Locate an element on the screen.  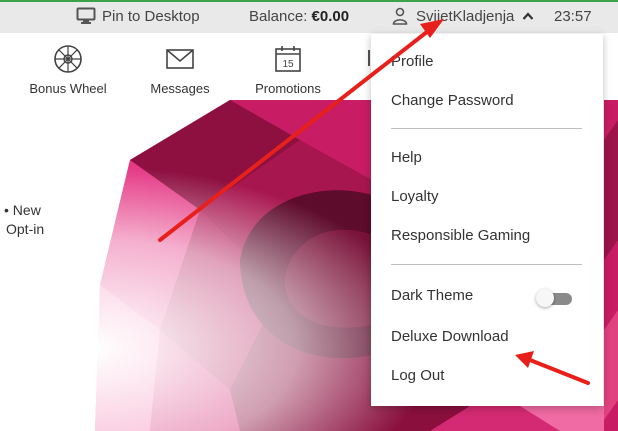
nav-label: Promotions is located at coordinates (288, 88).